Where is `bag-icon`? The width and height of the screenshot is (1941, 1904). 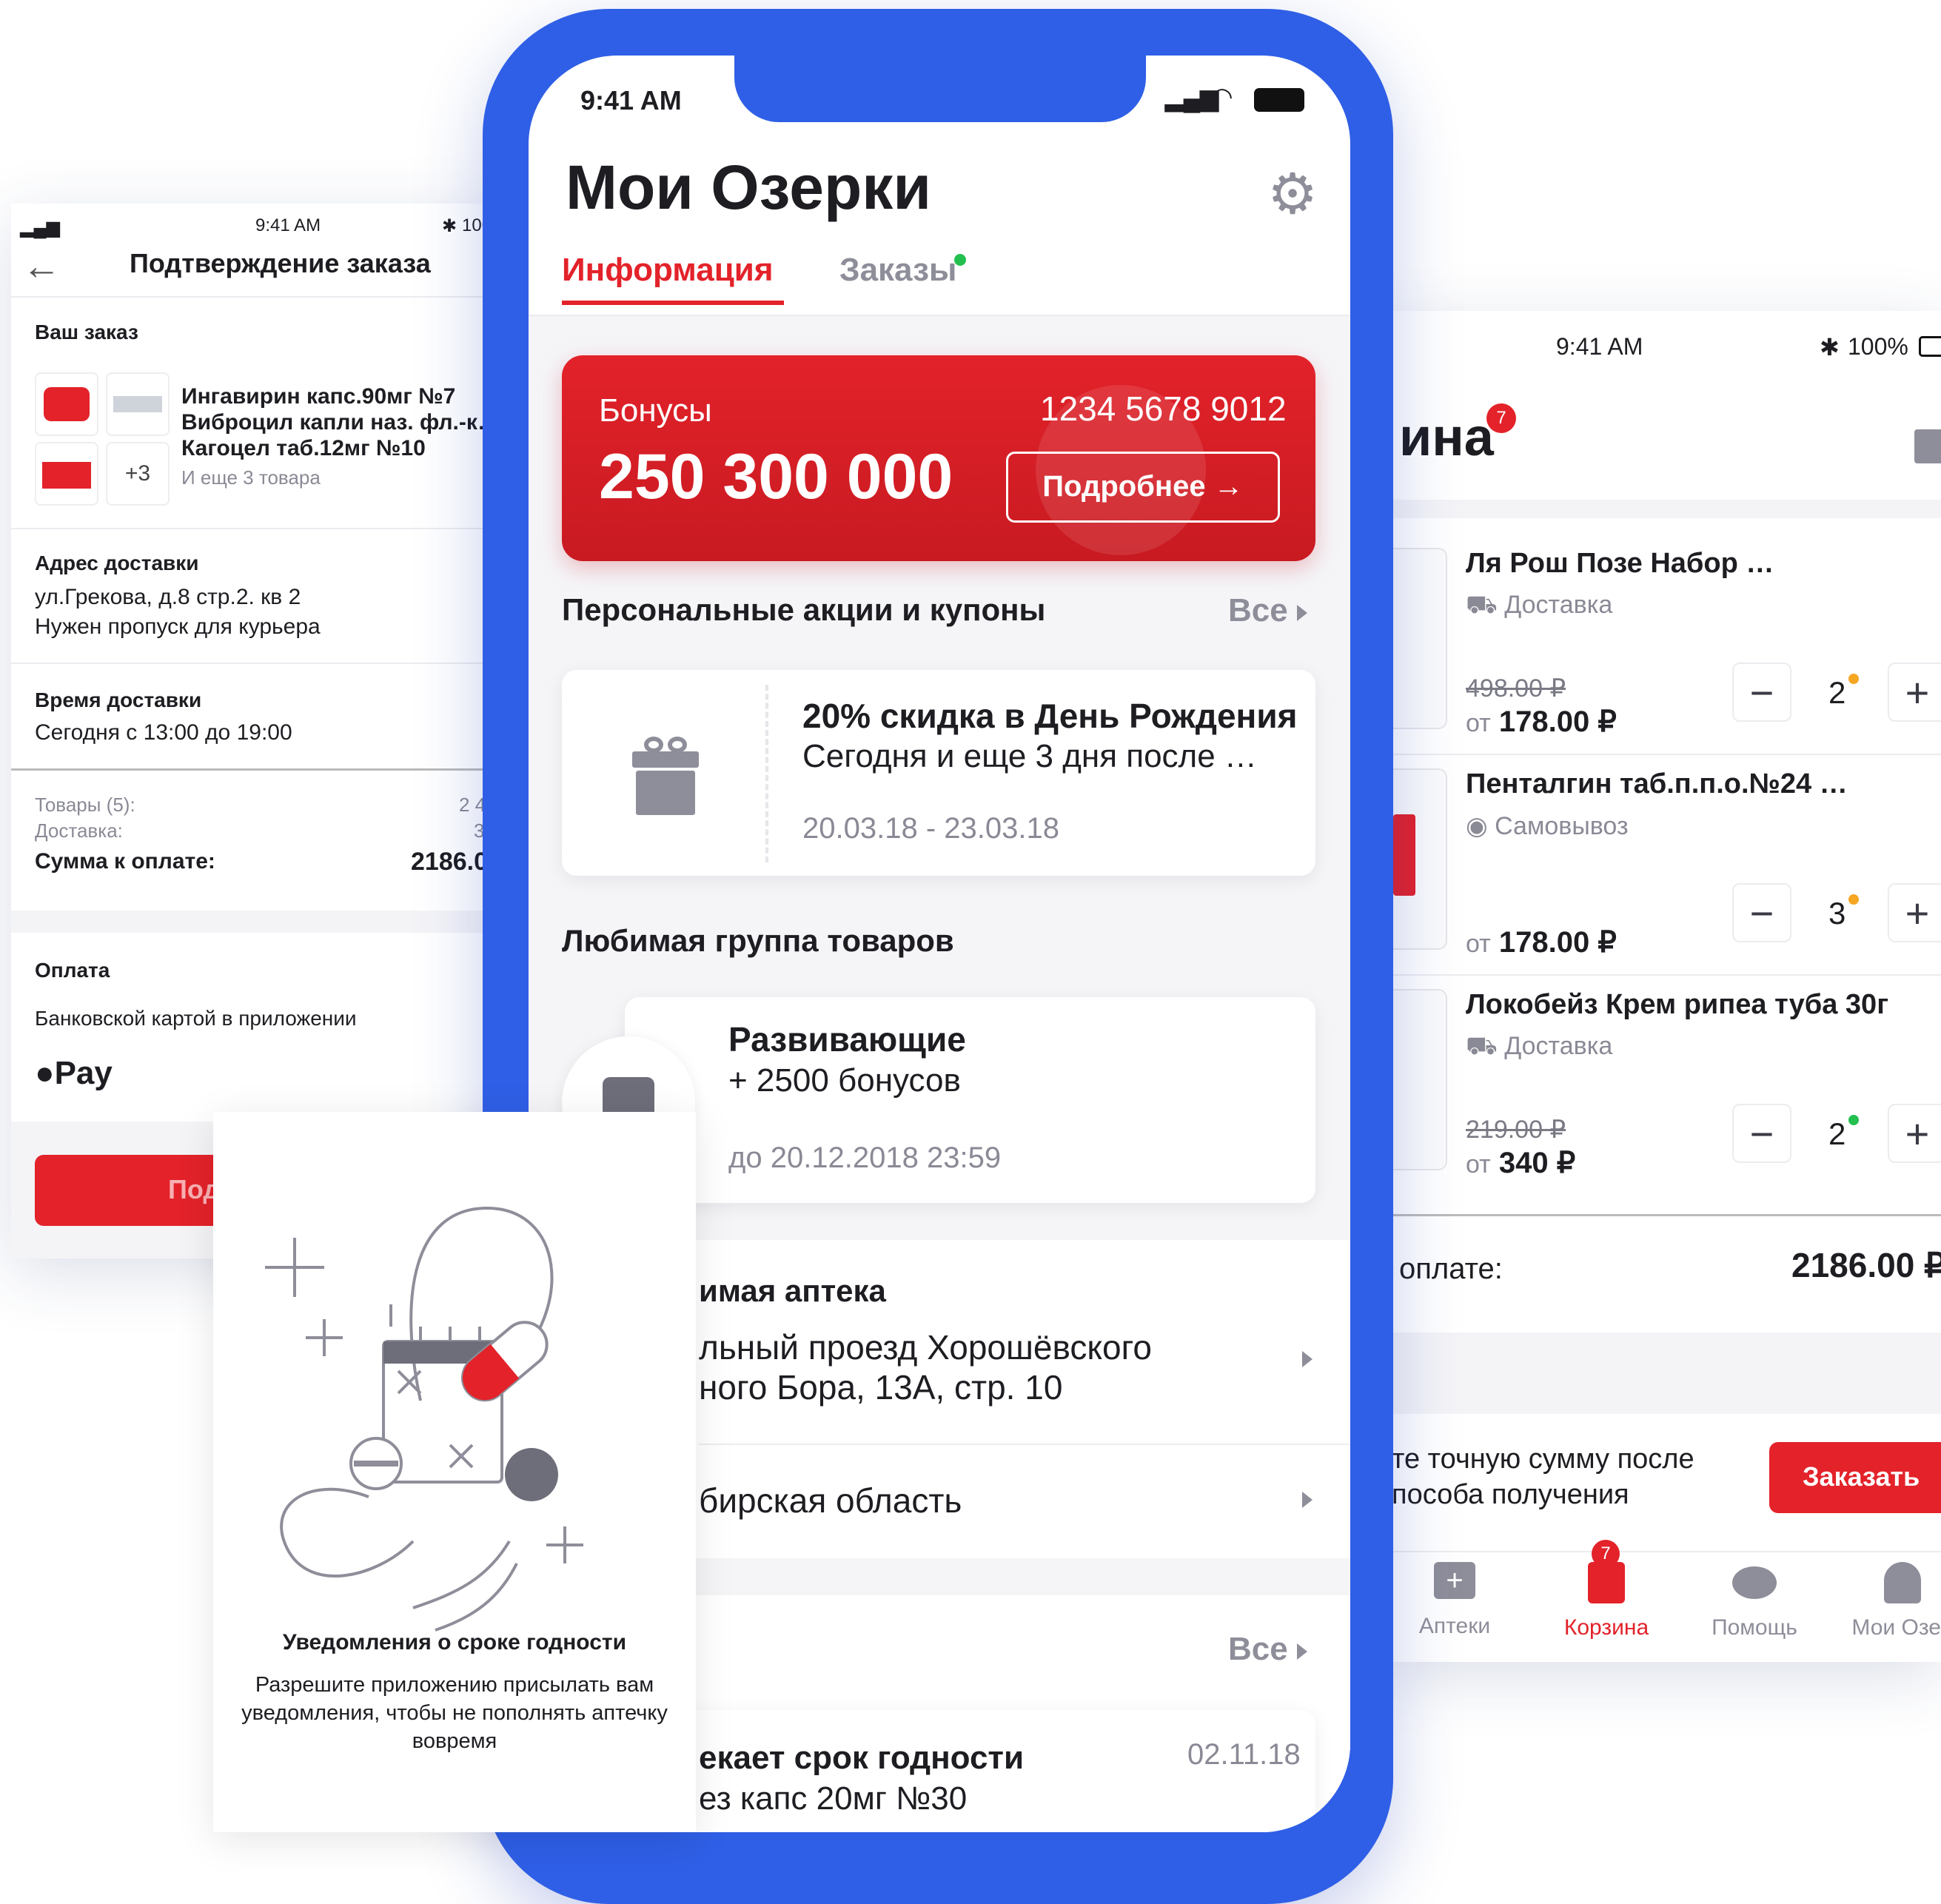
bag-icon is located at coordinates (1607, 1582).